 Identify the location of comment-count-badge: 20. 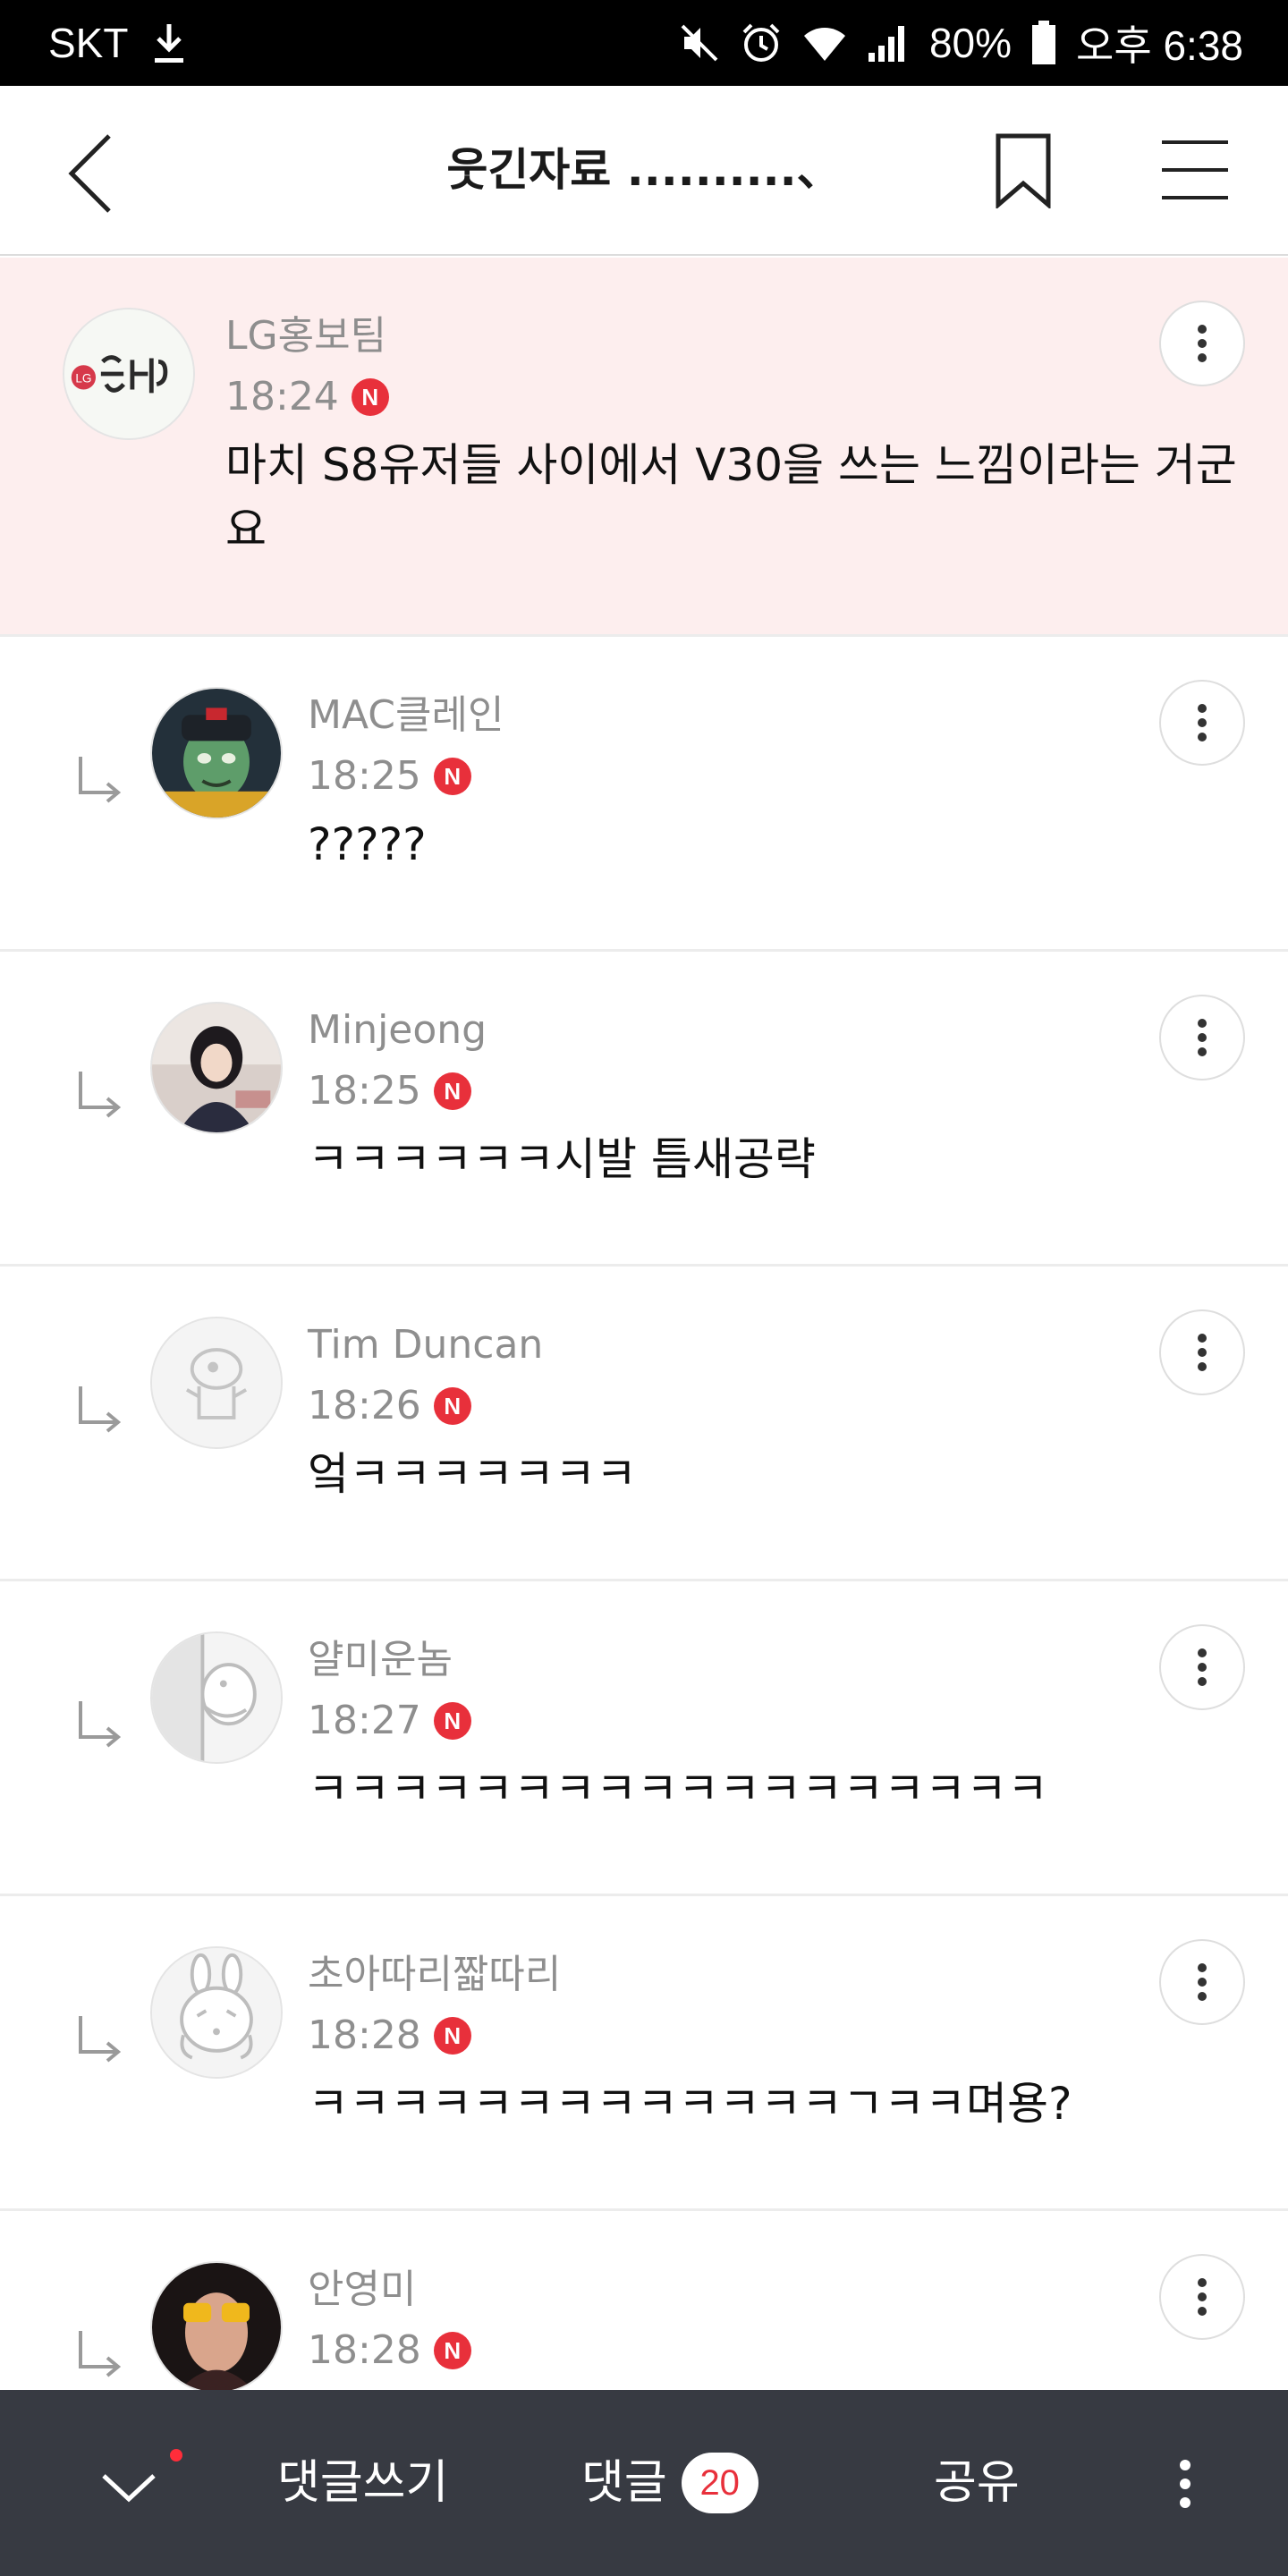
(719, 2483).